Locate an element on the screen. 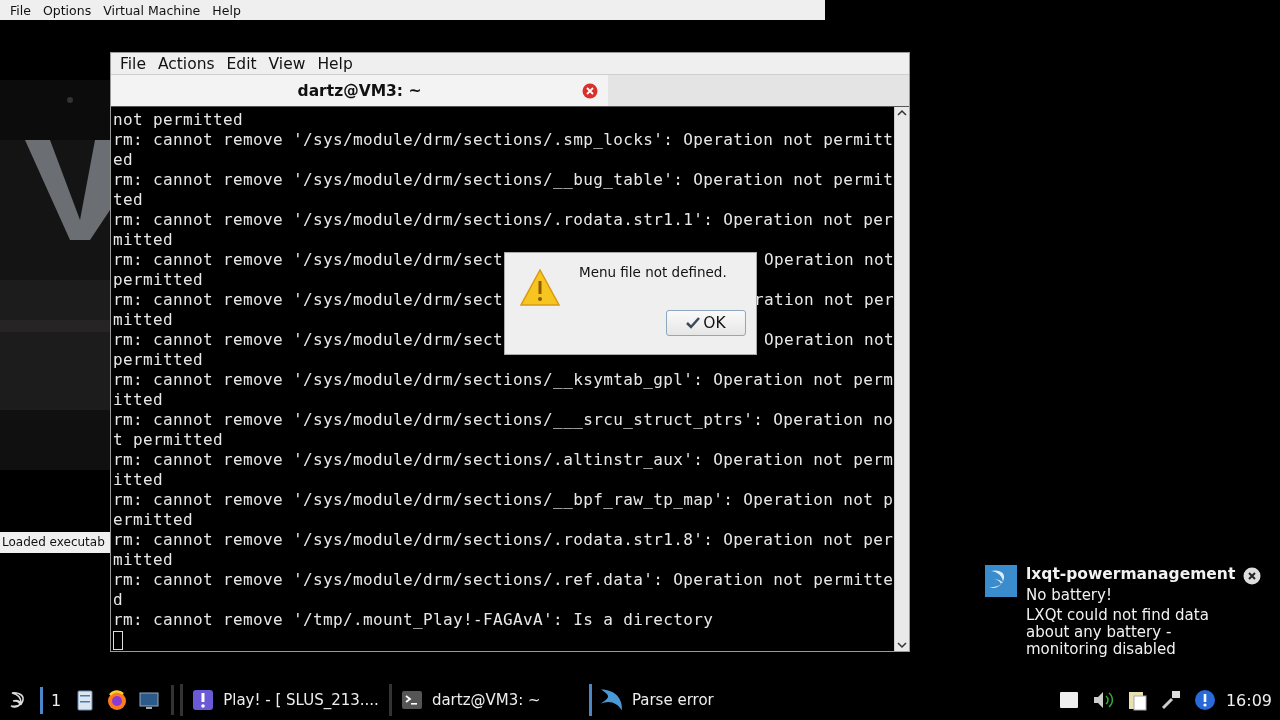 This screenshot has width=1280, height=720. terminal-line: rm: cannot remove '/sys/module/drm/sections/.rodata.str1.1': Operation not per is located at coordinates (503, 220).